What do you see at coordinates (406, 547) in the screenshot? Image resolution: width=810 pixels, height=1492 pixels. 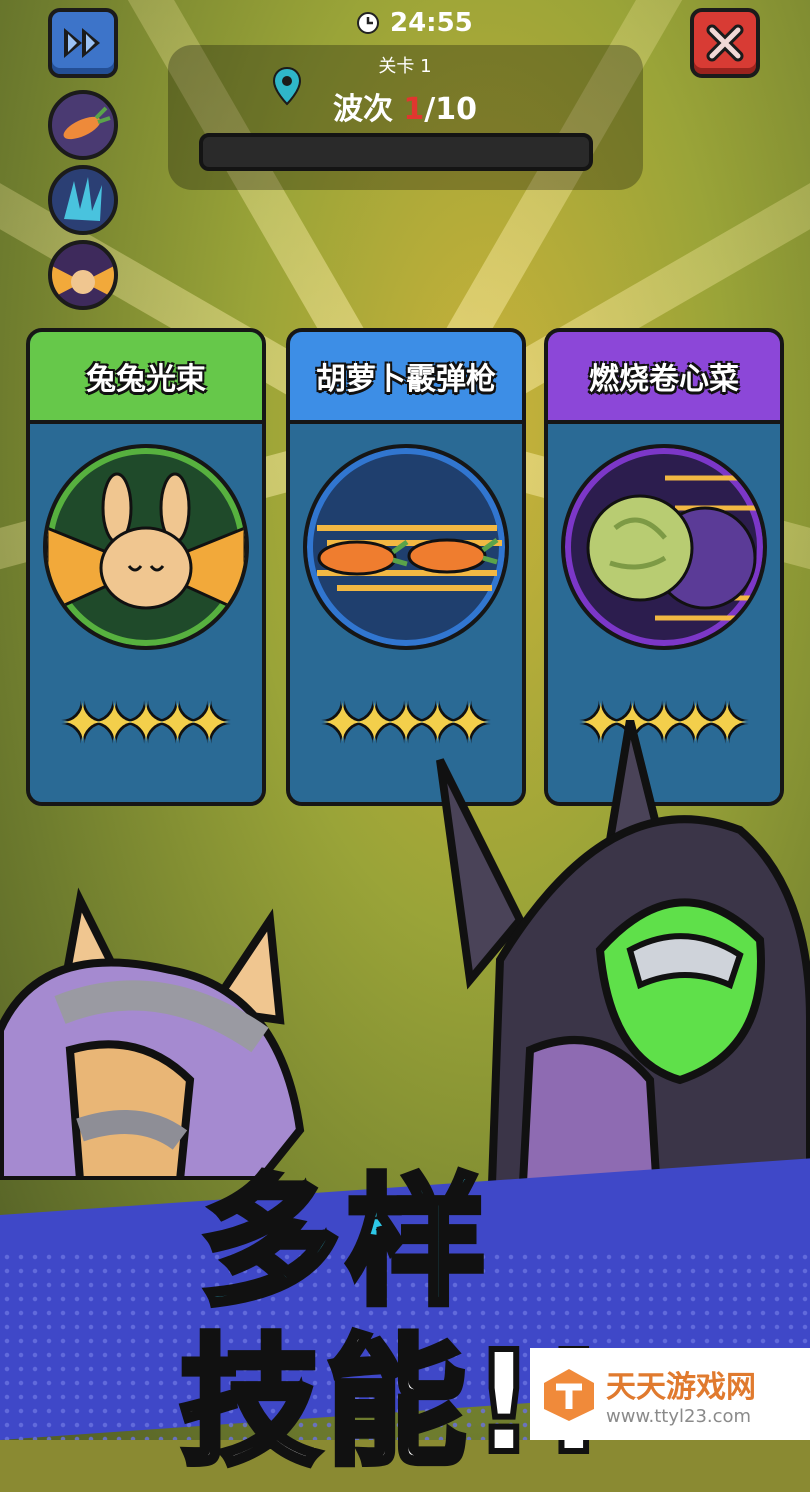 I see `carrot-shotgun-icon` at bounding box center [406, 547].